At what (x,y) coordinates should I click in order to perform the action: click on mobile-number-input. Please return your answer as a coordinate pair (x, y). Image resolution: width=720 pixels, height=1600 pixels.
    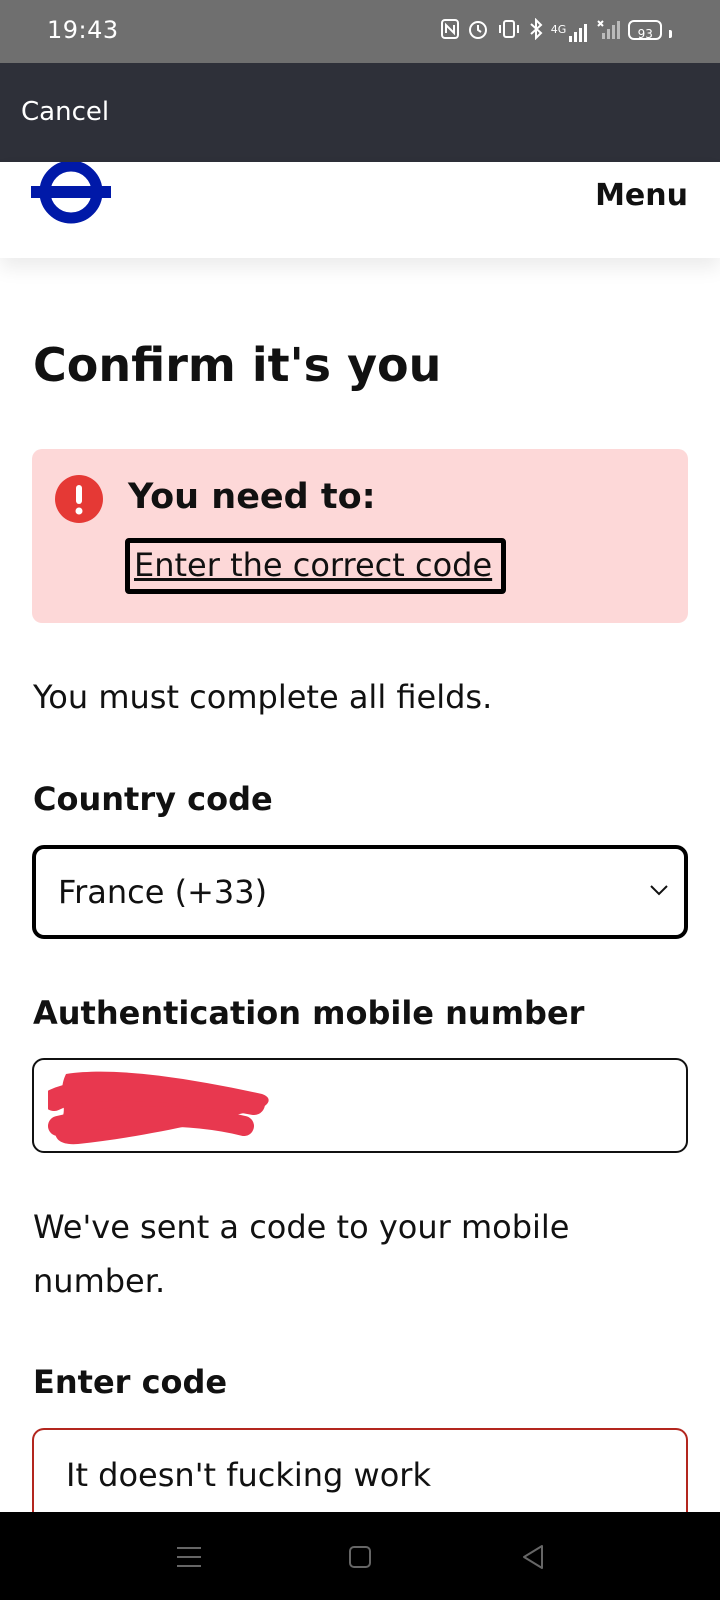
    Looking at the image, I should click on (360, 1105).